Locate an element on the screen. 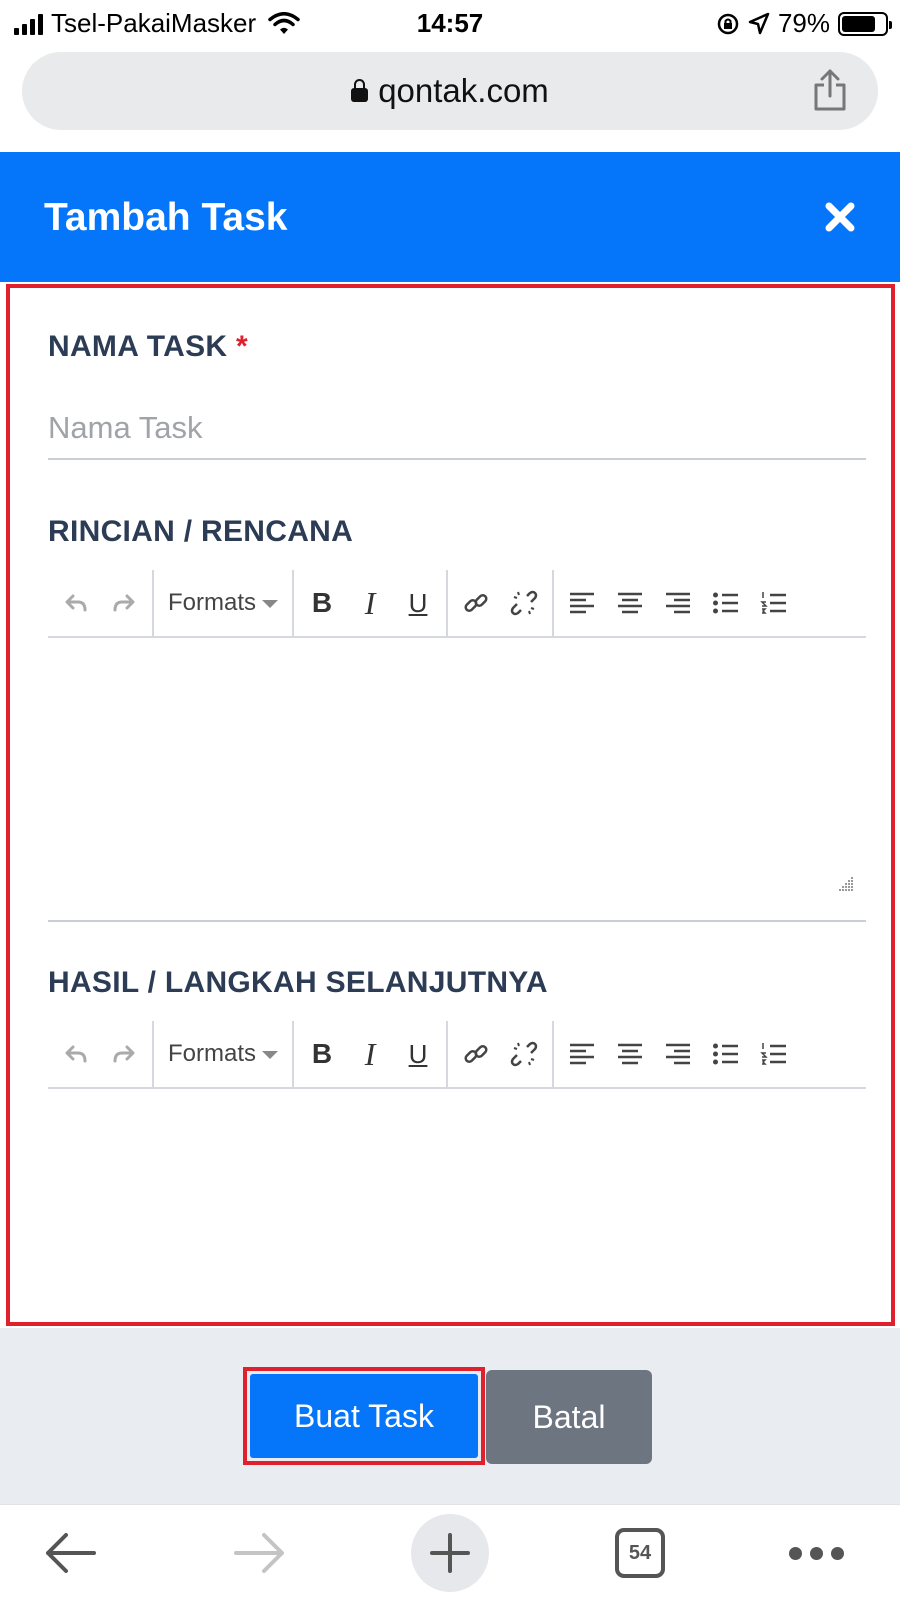 This screenshot has height=1600, width=900. url-display: qontak.com is located at coordinates (450, 91).